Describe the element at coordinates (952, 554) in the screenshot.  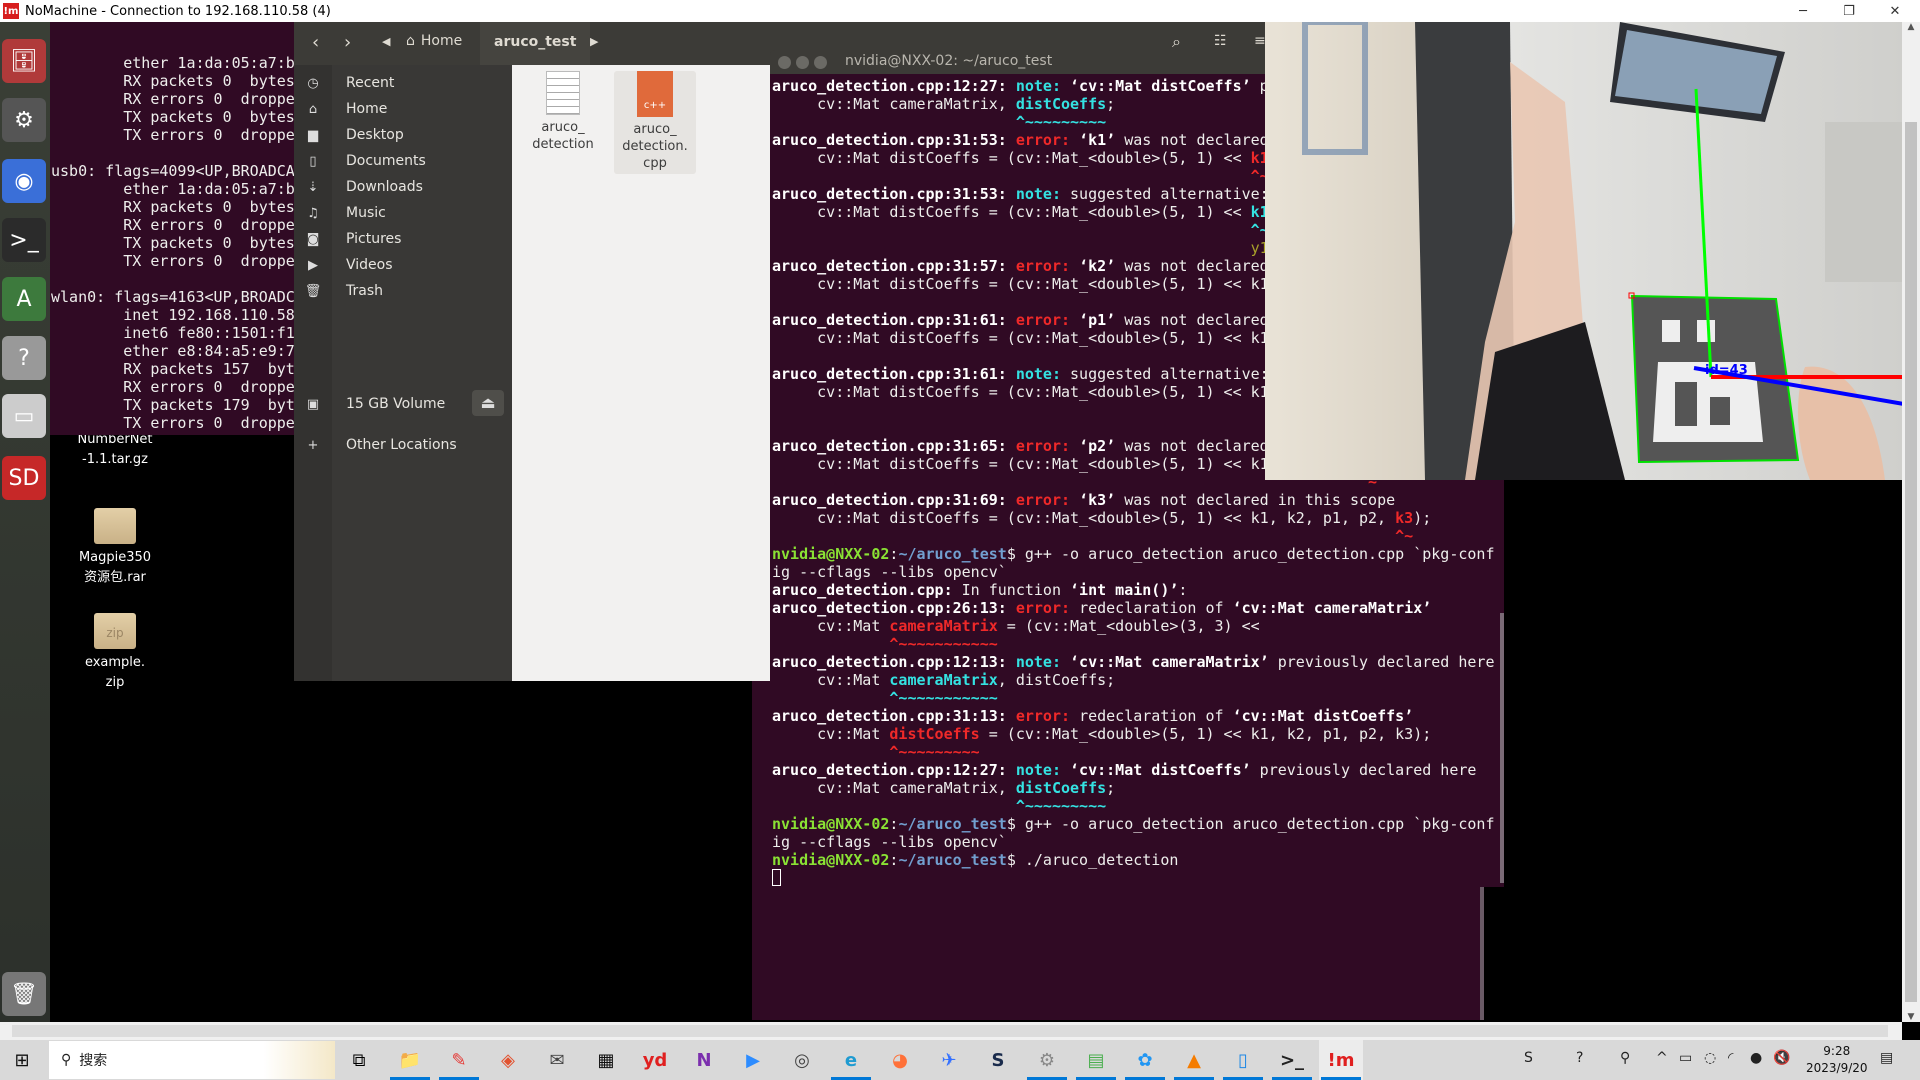
I see `terminal-text: ~/aruco_test` at that location.